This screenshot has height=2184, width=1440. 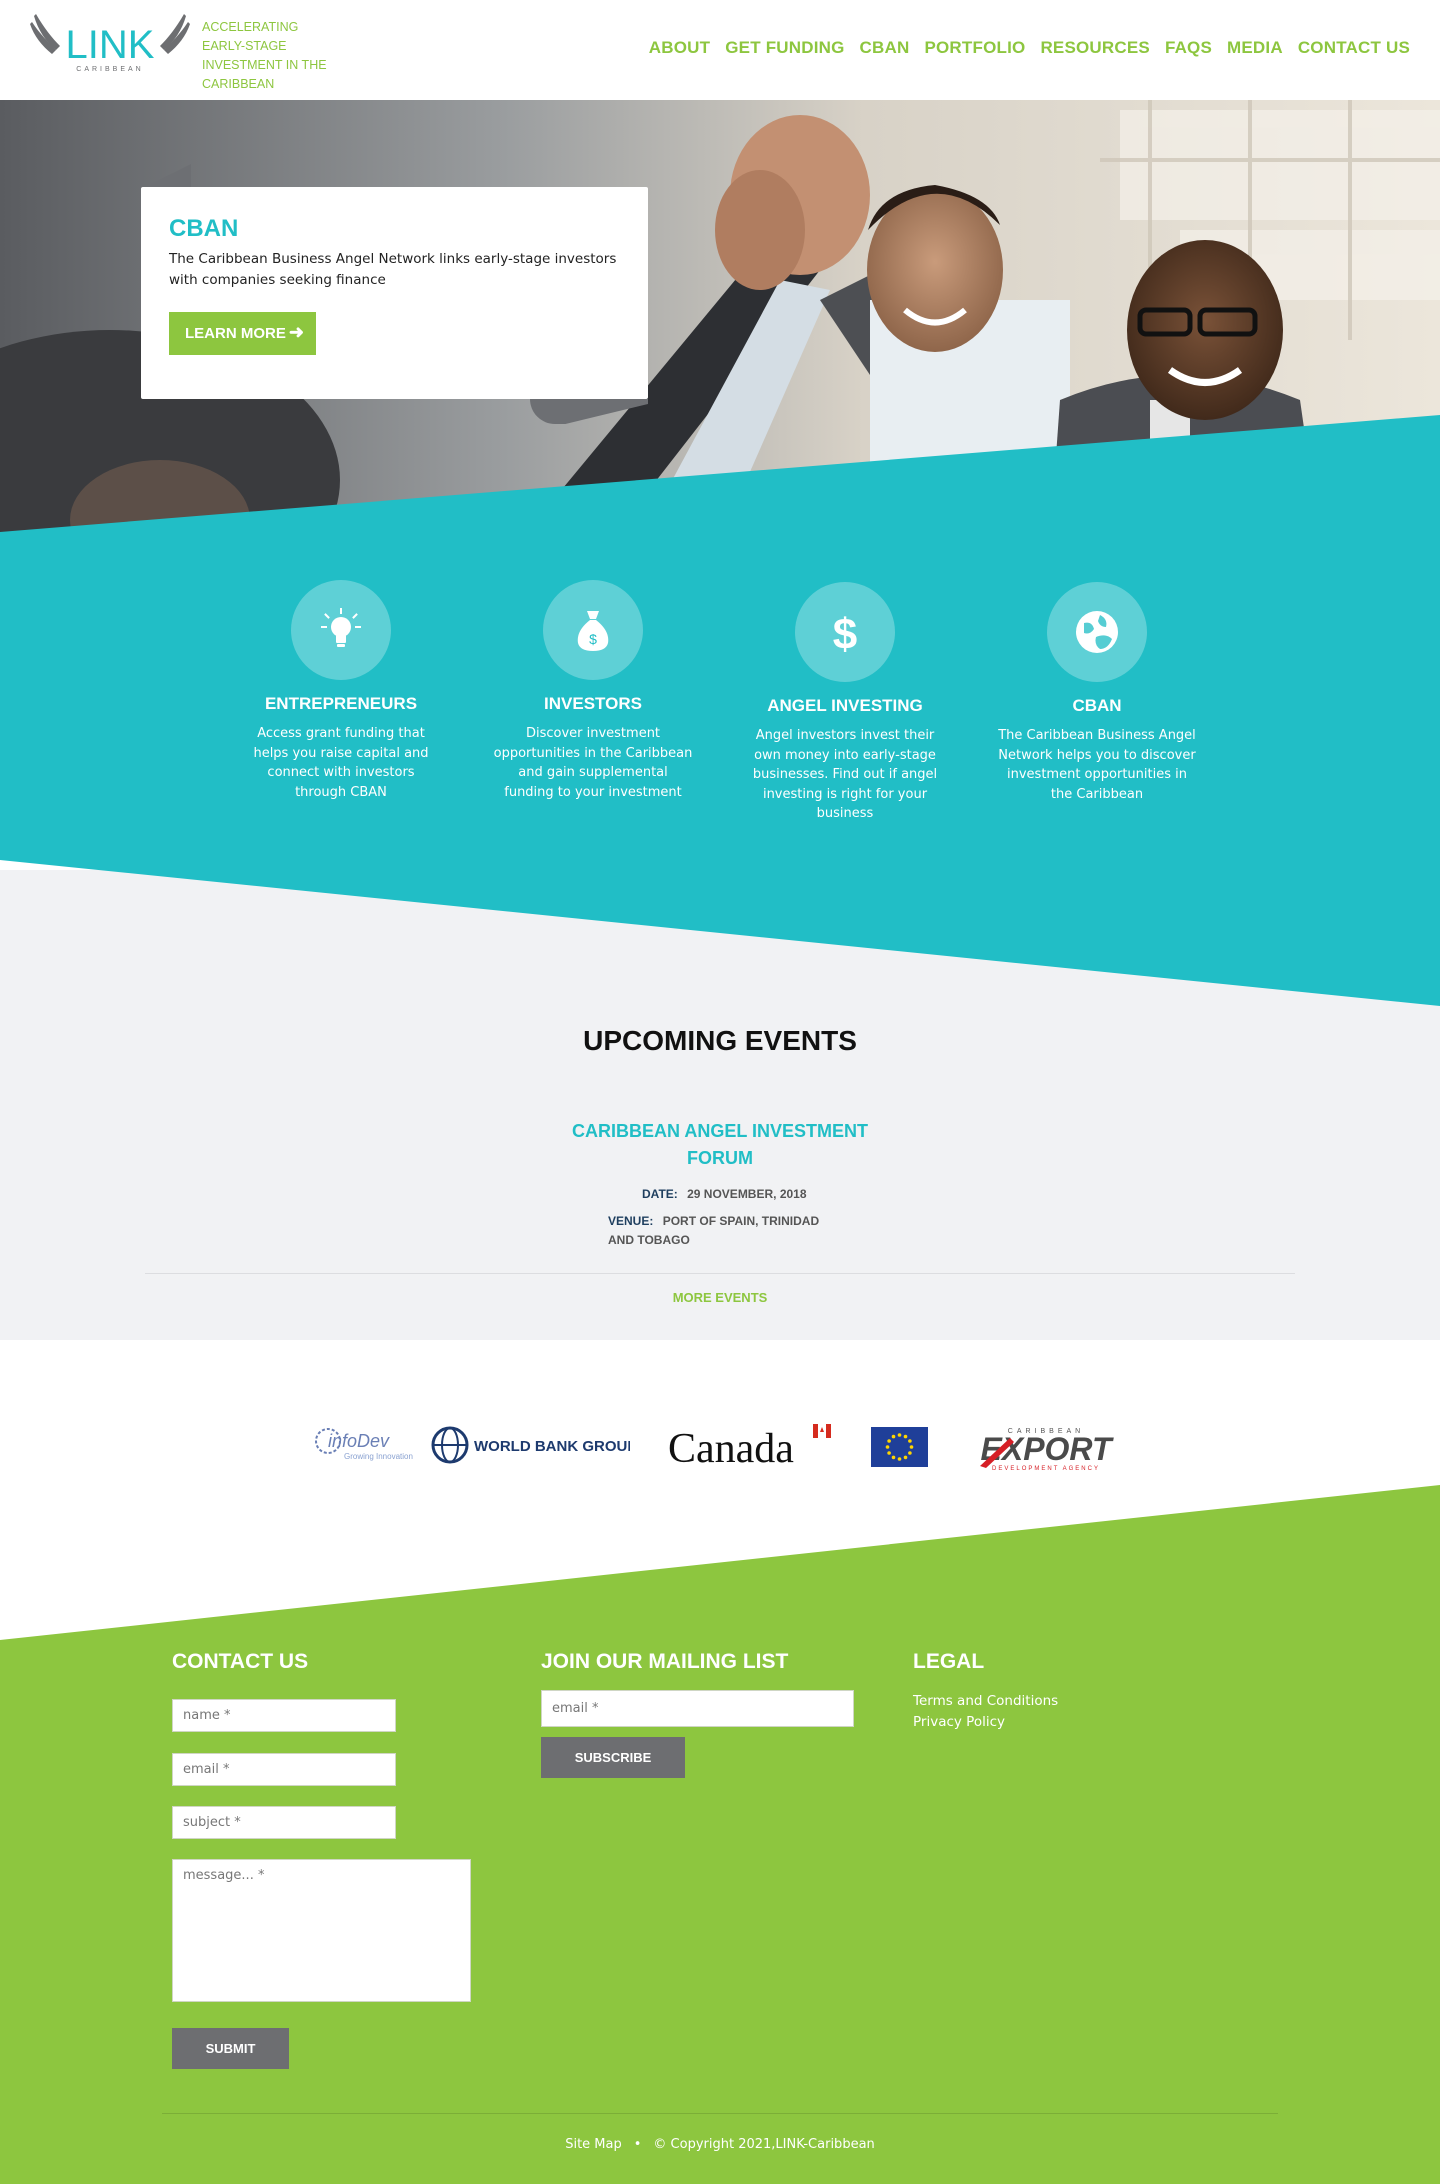 I want to click on footer-divider, so click(x=720, y=2113).